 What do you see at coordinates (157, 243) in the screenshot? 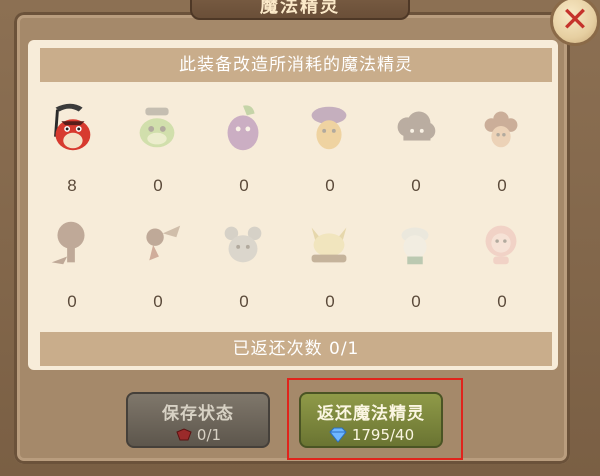
I see `winged-tree-sprite-icon` at bounding box center [157, 243].